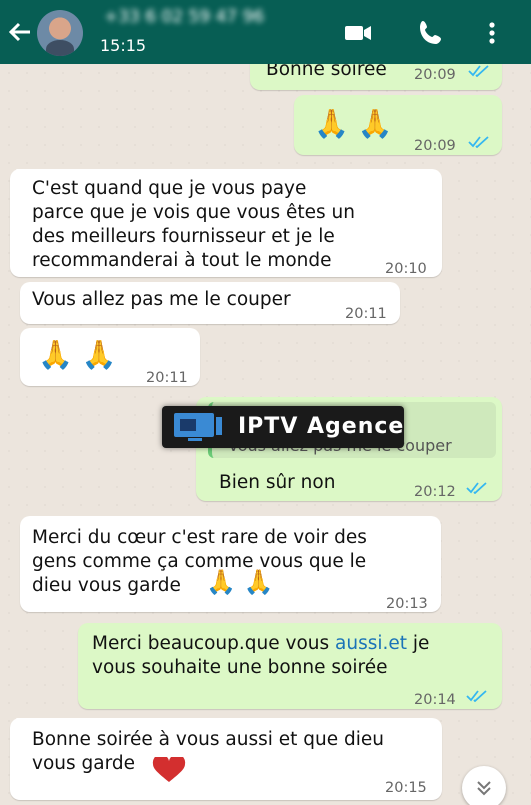 The image size is (531, 805). What do you see at coordinates (184, 17) in the screenshot?
I see `contact-name: +33 6 02 59 47 96` at bounding box center [184, 17].